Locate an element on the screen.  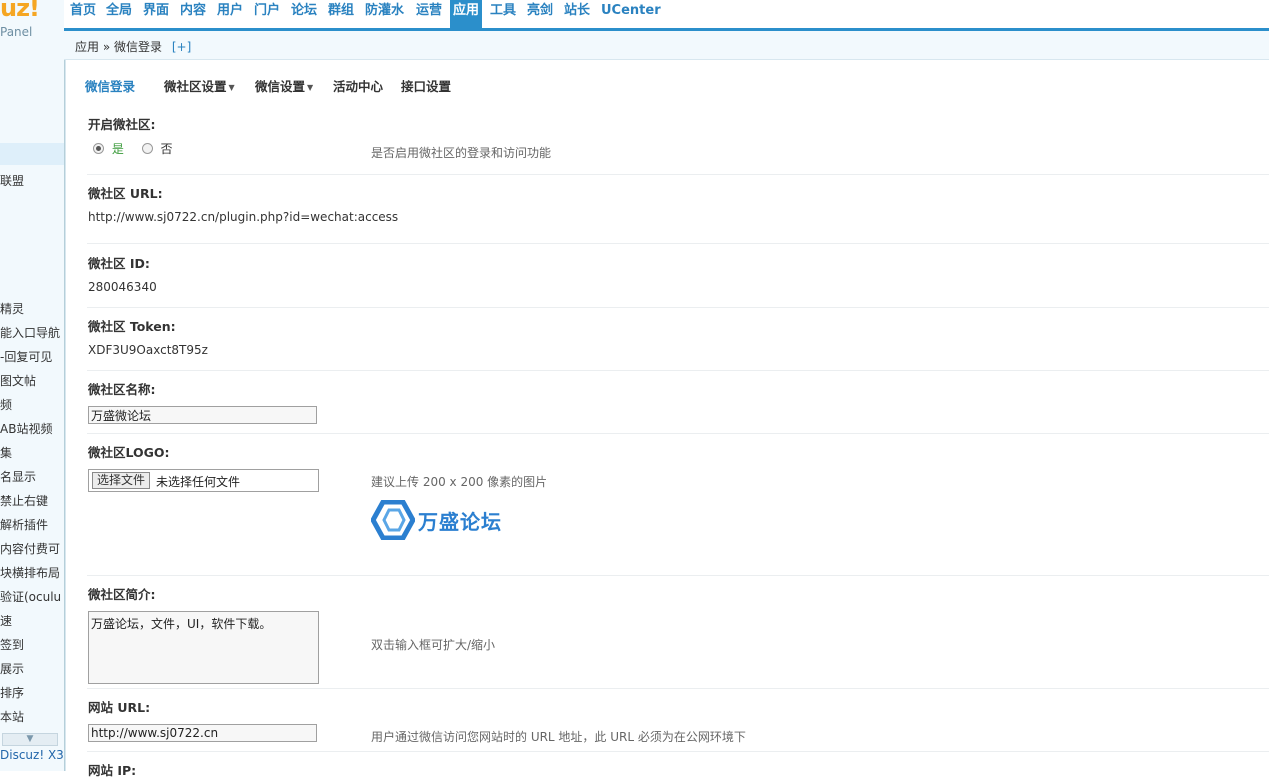
site-url-input is located at coordinates (202, 733).